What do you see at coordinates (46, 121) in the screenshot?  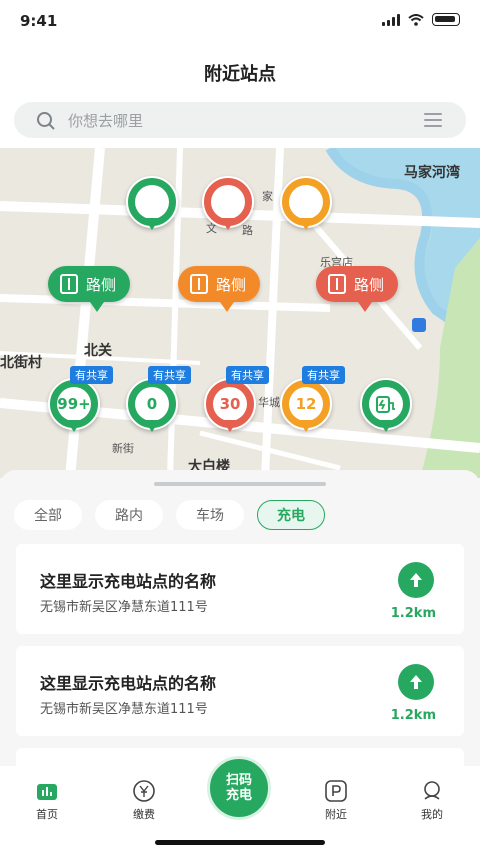 I see `search-icon` at bounding box center [46, 121].